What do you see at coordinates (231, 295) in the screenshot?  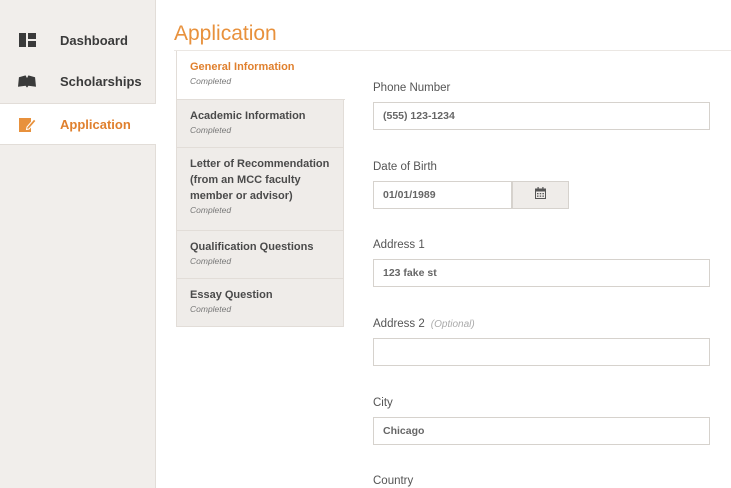 I see `step-title: Essay Question` at bounding box center [231, 295].